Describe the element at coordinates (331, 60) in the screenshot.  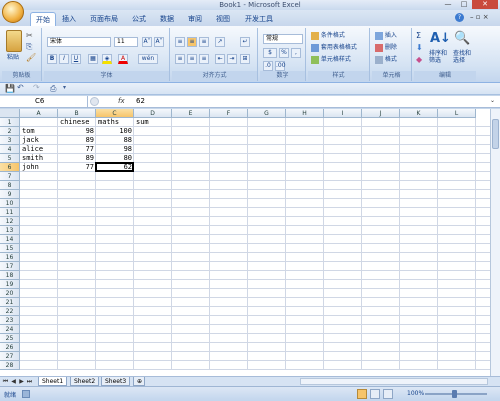
I see `cell-styles-button: 单元格样式` at that location.